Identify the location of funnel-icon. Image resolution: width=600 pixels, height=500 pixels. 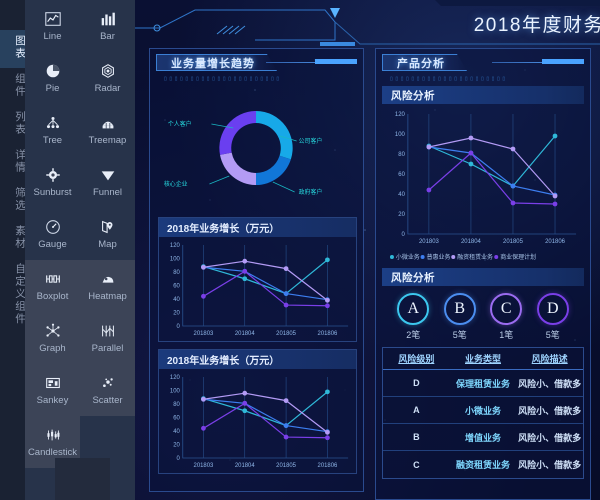
(108, 175).